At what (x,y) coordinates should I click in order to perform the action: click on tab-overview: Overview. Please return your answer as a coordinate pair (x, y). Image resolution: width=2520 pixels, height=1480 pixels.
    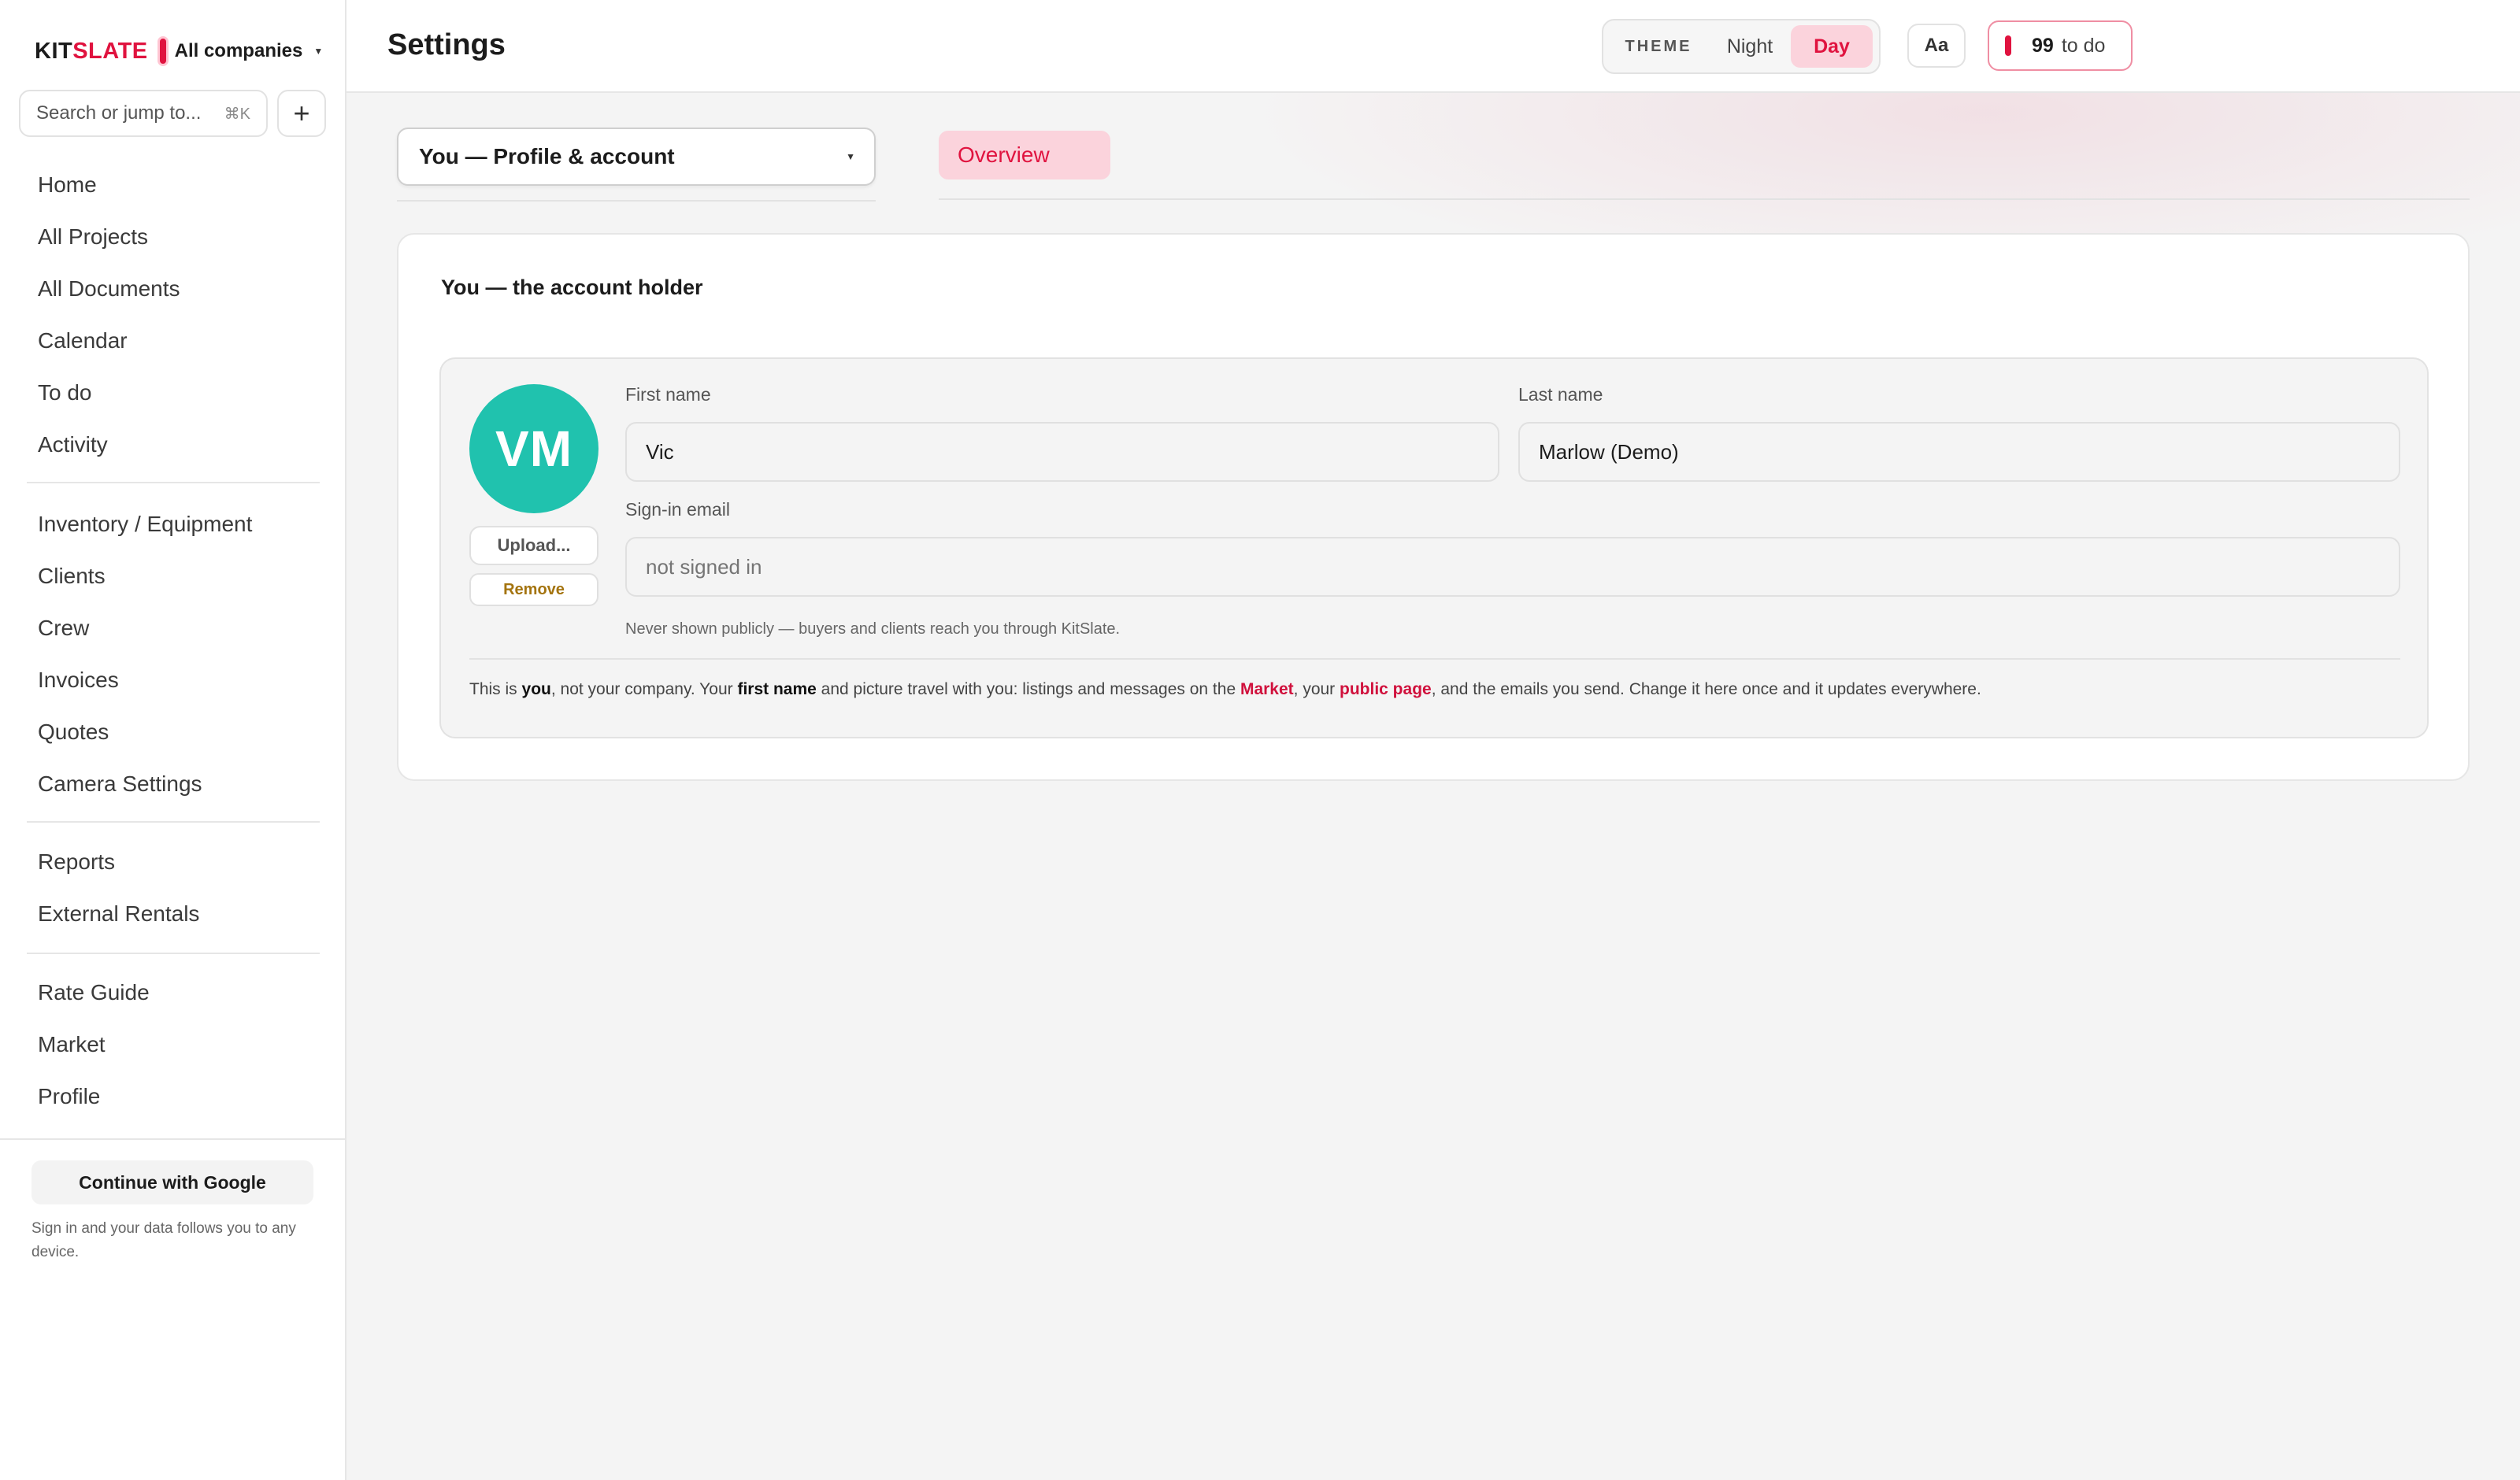
    Looking at the image, I should click on (1024, 155).